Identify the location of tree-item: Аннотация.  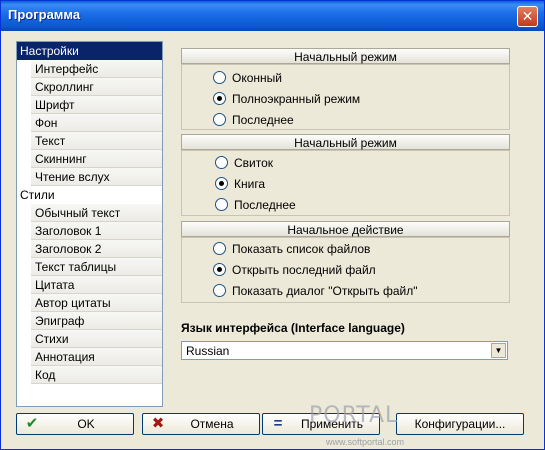
(96, 357).